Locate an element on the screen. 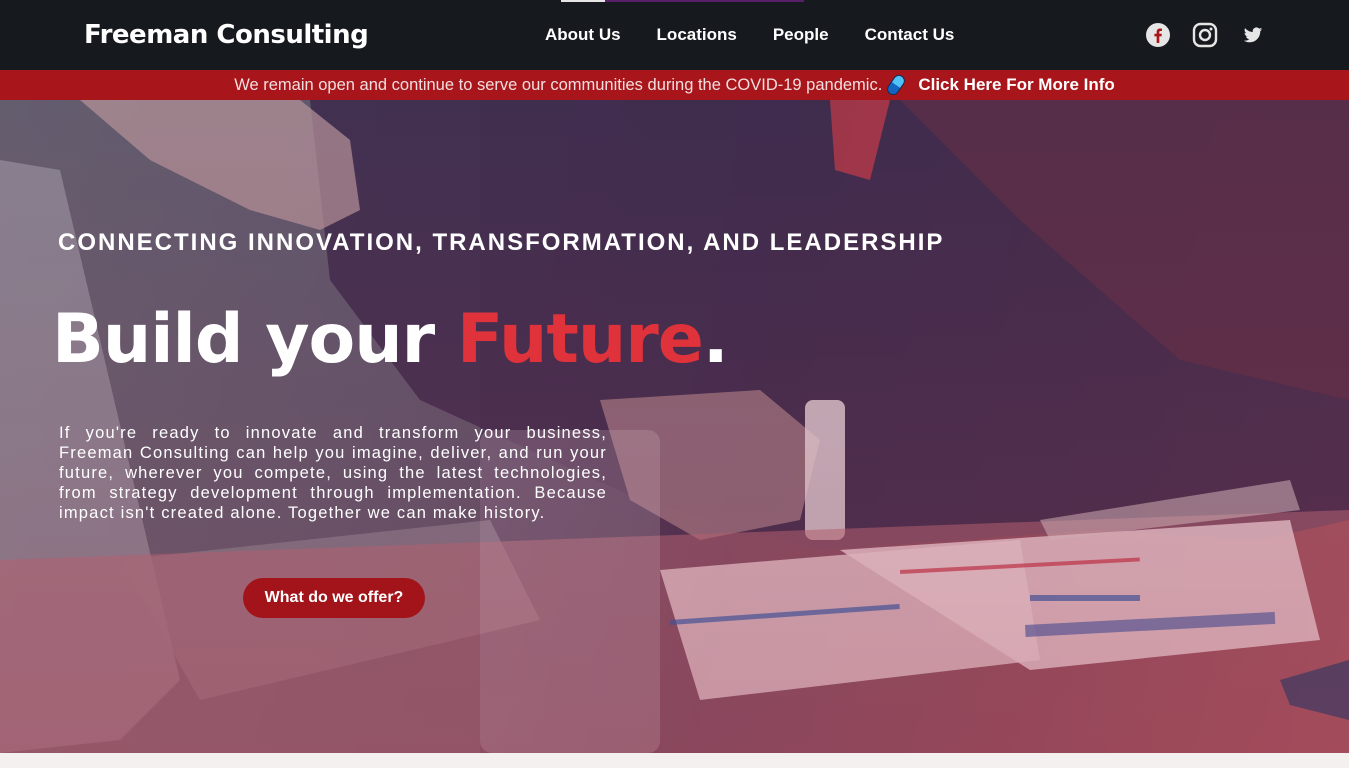  brand-logo: Freeman Consulting is located at coordinates (226, 35).